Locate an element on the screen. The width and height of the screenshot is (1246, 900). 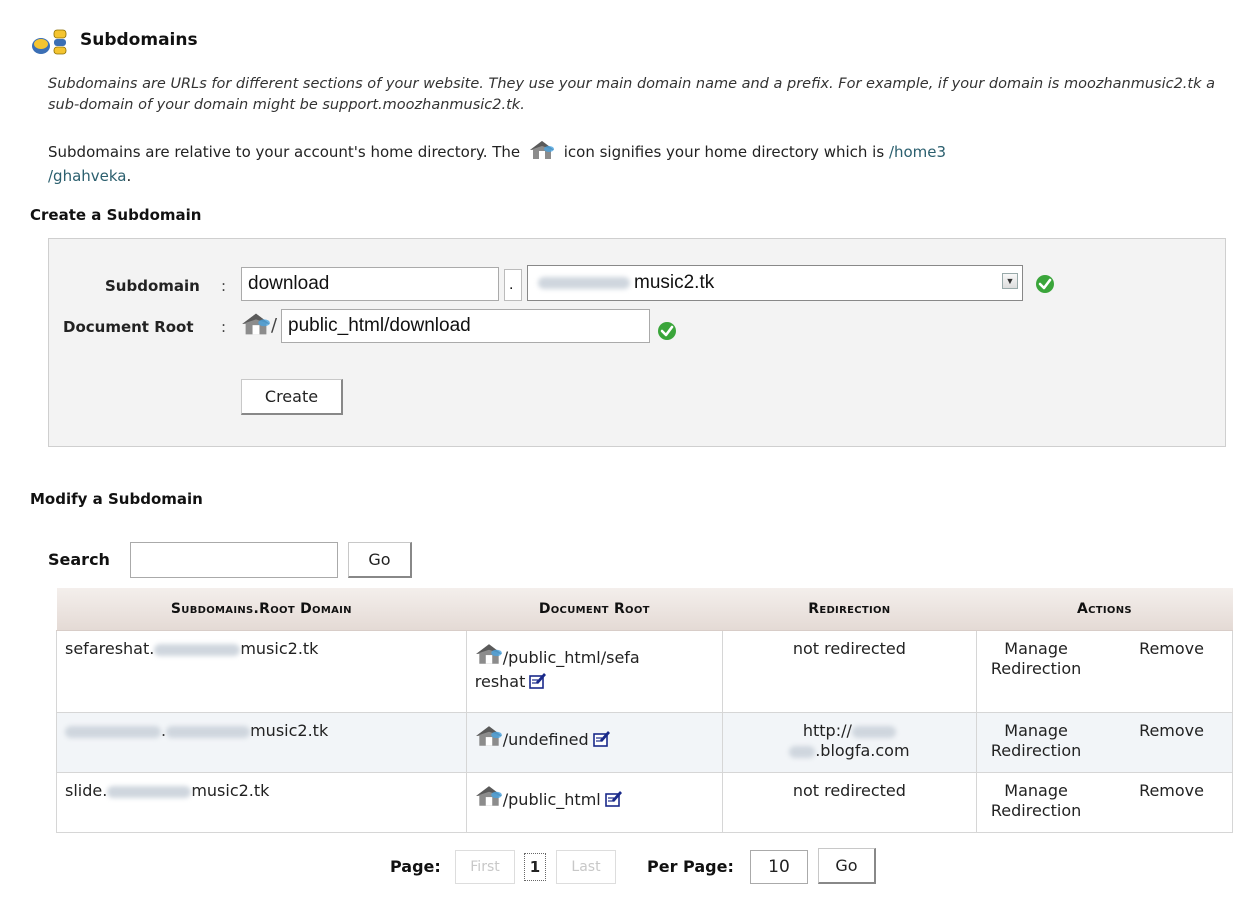
search-input is located at coordinates (234, 560).